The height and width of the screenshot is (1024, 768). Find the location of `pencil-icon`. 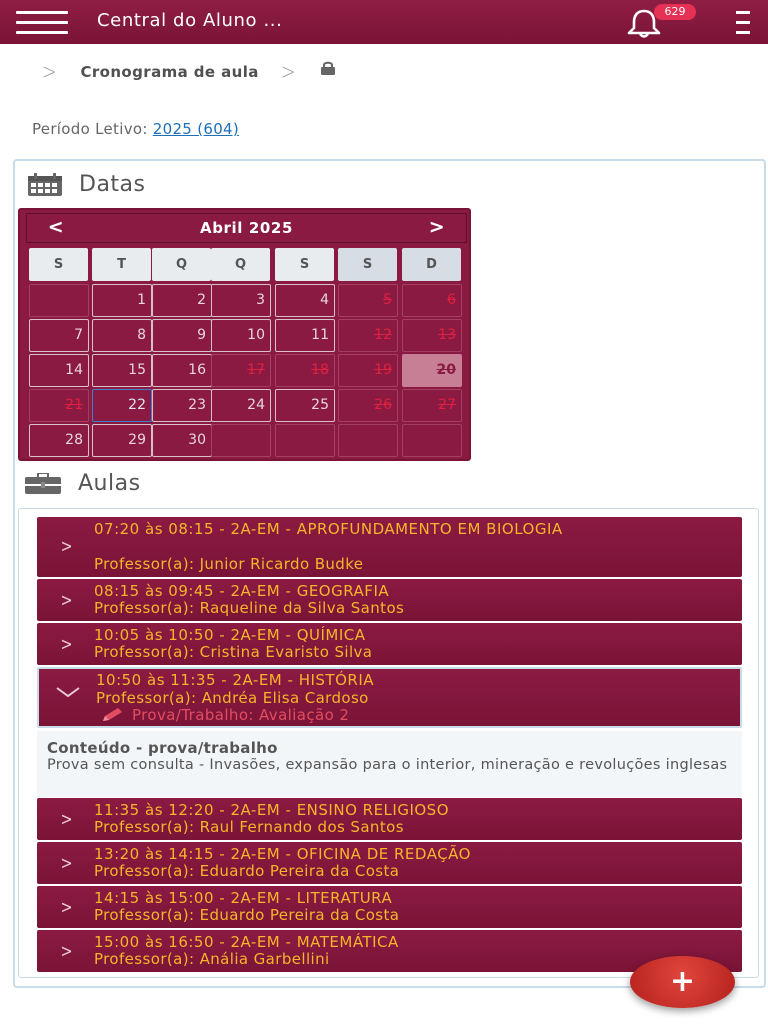

pencil-icon is located at coordinates (112, 714).